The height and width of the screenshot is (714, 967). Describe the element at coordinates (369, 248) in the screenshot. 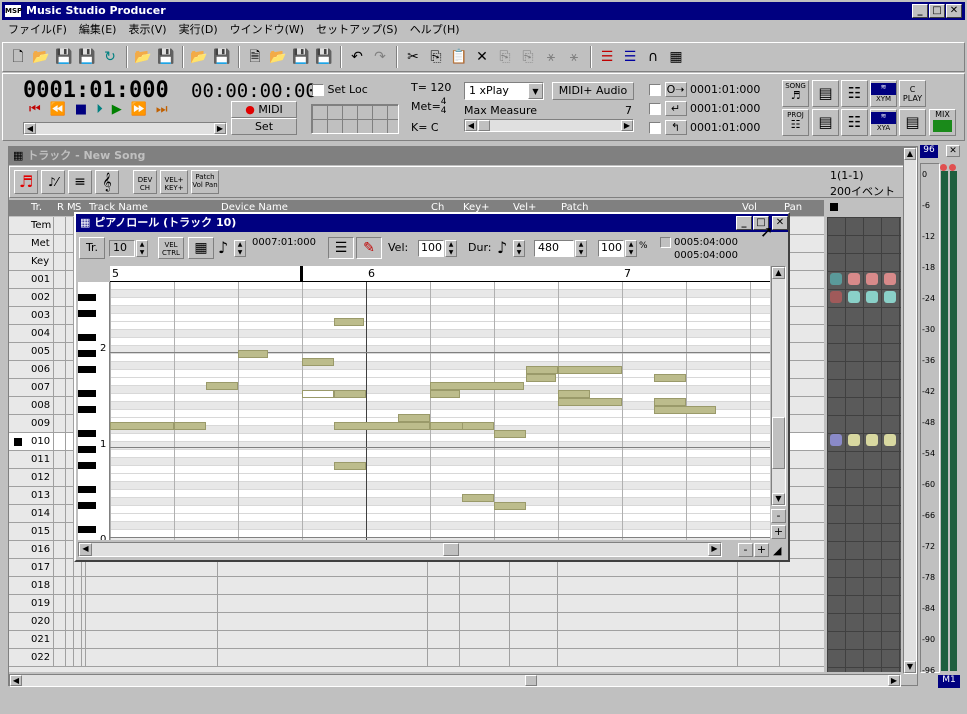

I see `pr-pencil-icon: ✎` at that location.